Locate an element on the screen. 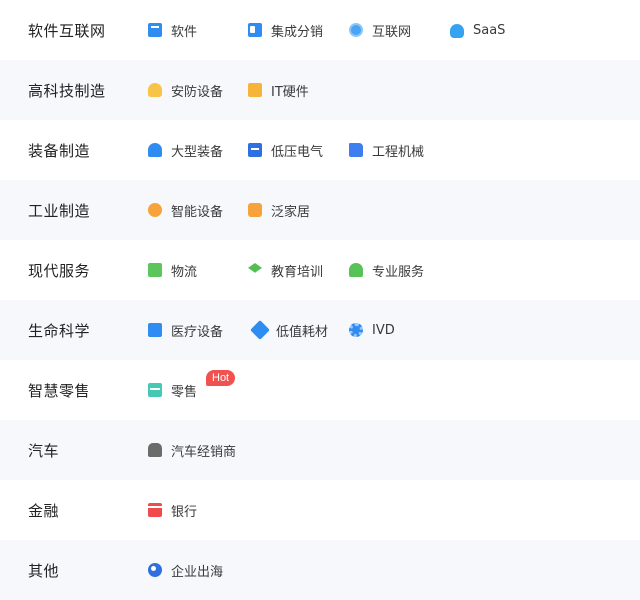  category-row-equipment-manufacturing: 装备制造 大型装备 低压电气 工程机械 is located at coordinates (320, 150).